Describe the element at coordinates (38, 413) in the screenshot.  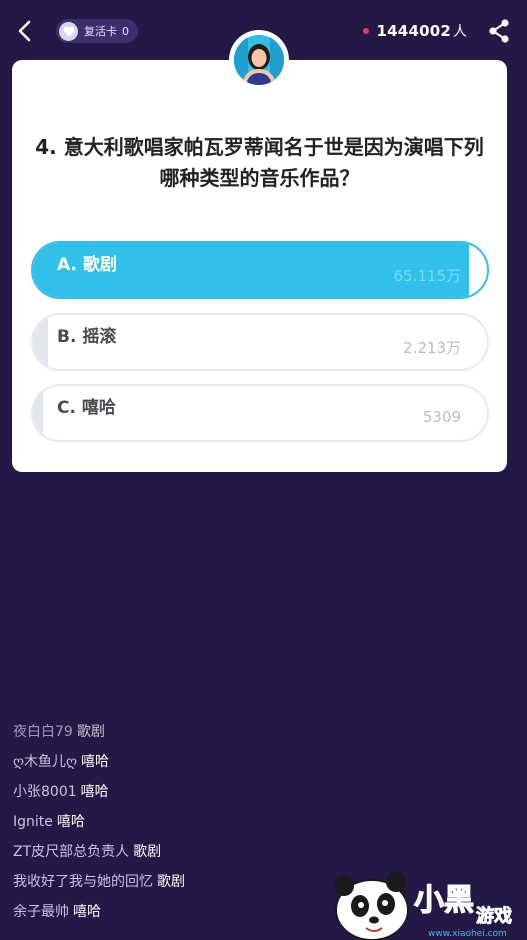
I see `option-c-fill` at that location.